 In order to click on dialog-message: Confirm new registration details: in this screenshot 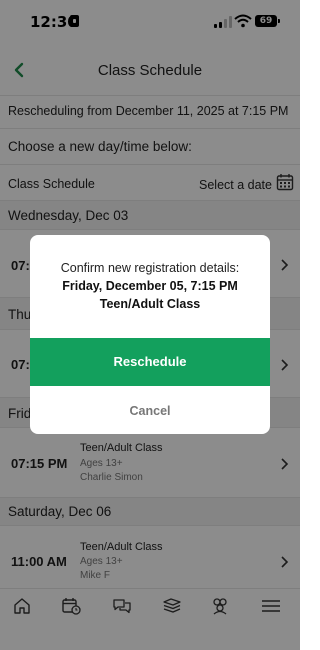, I will do `click(150, 268)`.